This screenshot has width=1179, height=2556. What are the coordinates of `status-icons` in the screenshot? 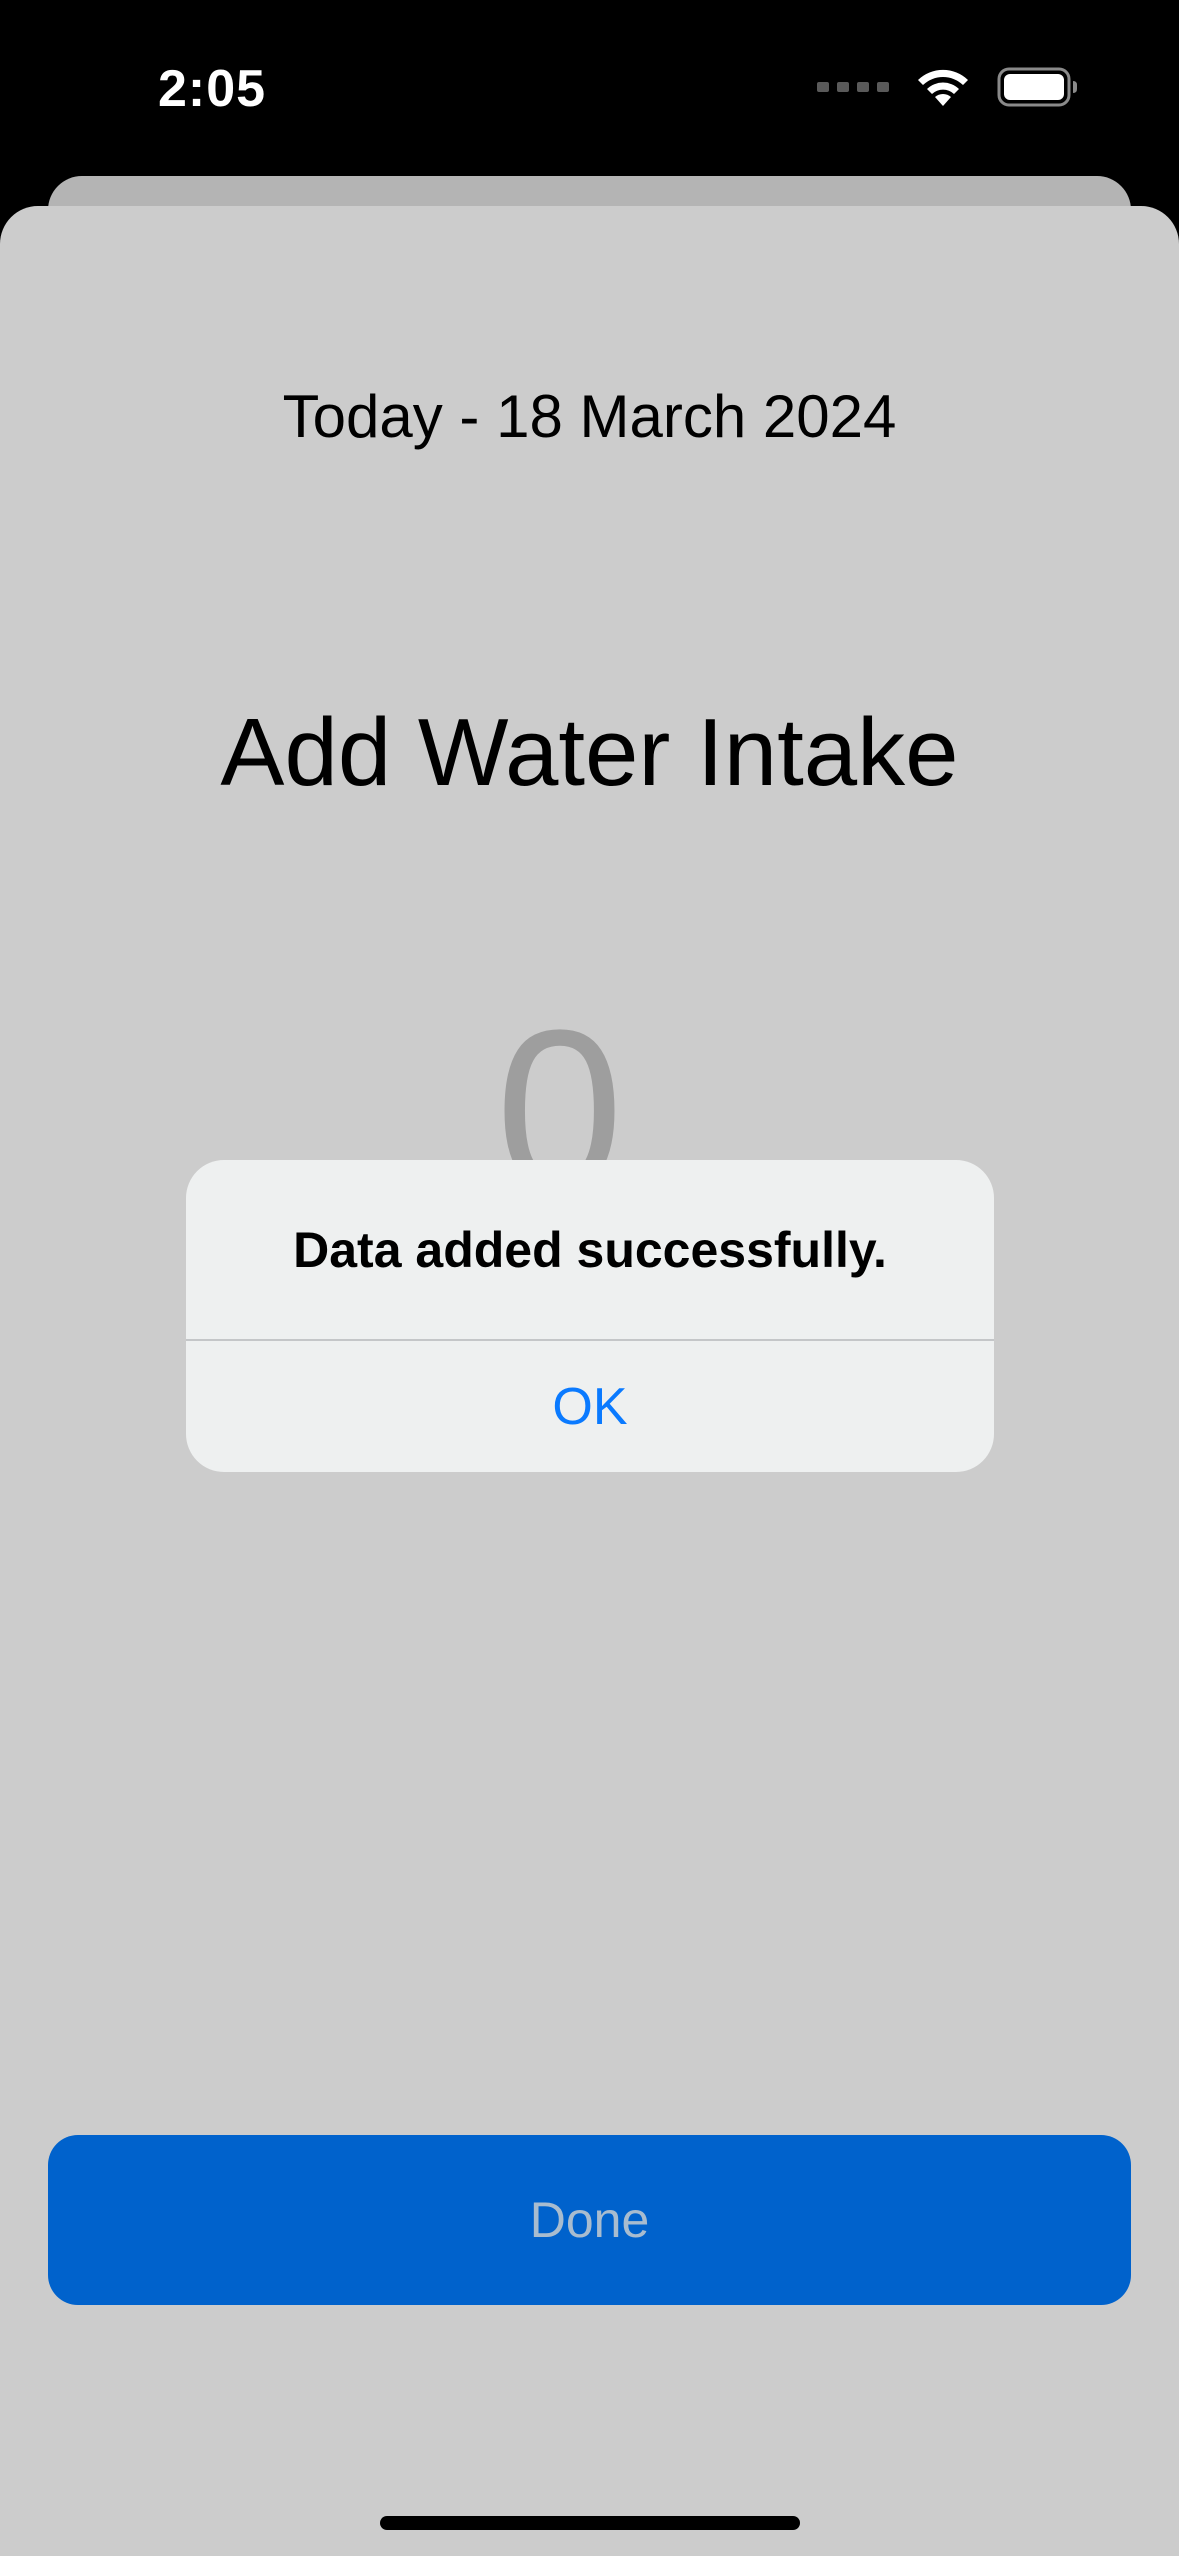 It's located at (948, 87).